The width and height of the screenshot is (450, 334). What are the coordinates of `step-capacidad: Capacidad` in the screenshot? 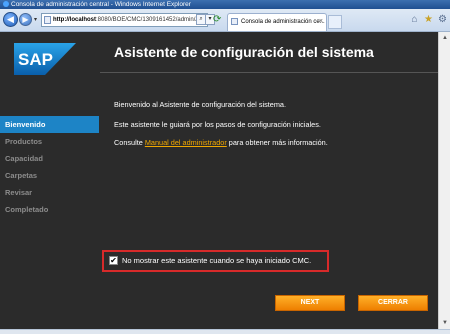 It's located at (49, 158).